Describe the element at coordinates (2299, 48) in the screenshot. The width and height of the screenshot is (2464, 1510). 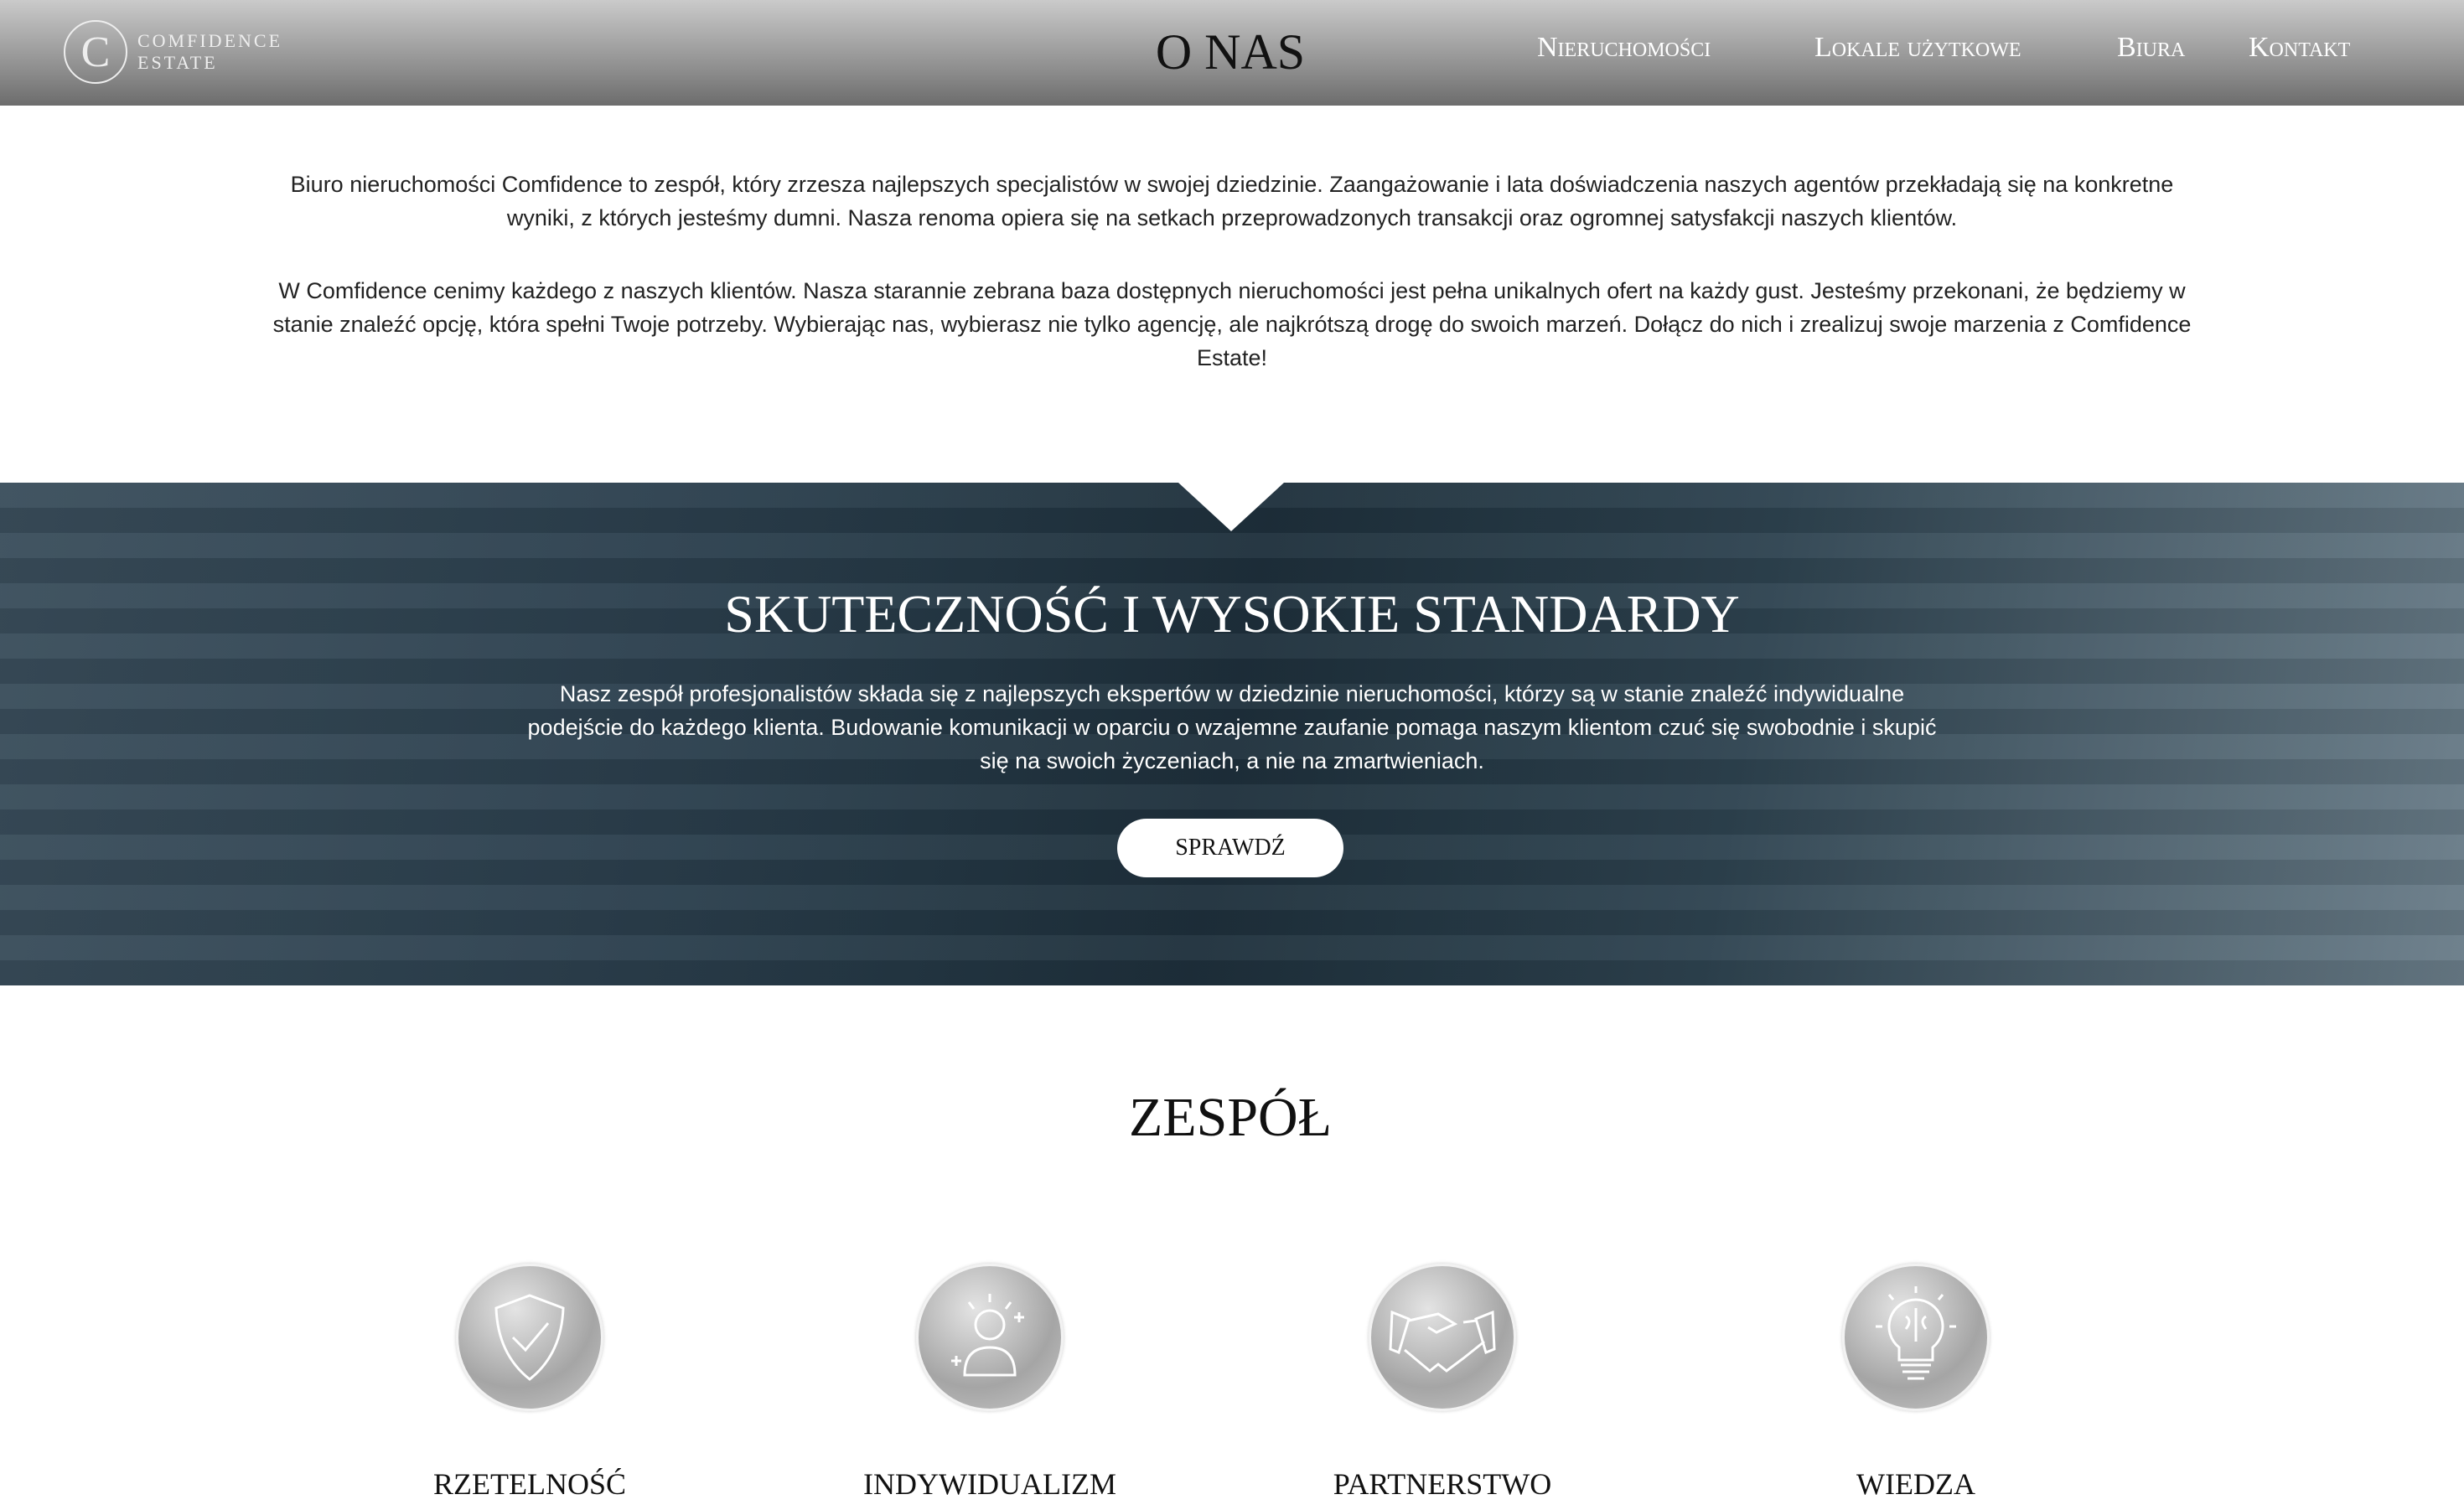
I see `nav-kontakt: Kontakt` at that location.